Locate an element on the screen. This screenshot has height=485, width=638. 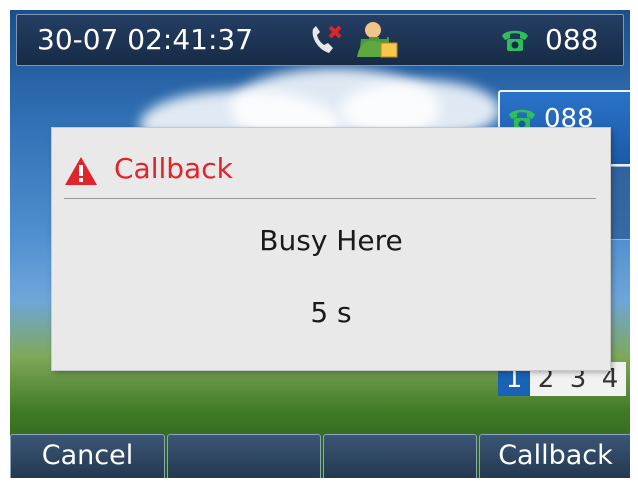
missed-call-icon is located at coordinates (327, 39).